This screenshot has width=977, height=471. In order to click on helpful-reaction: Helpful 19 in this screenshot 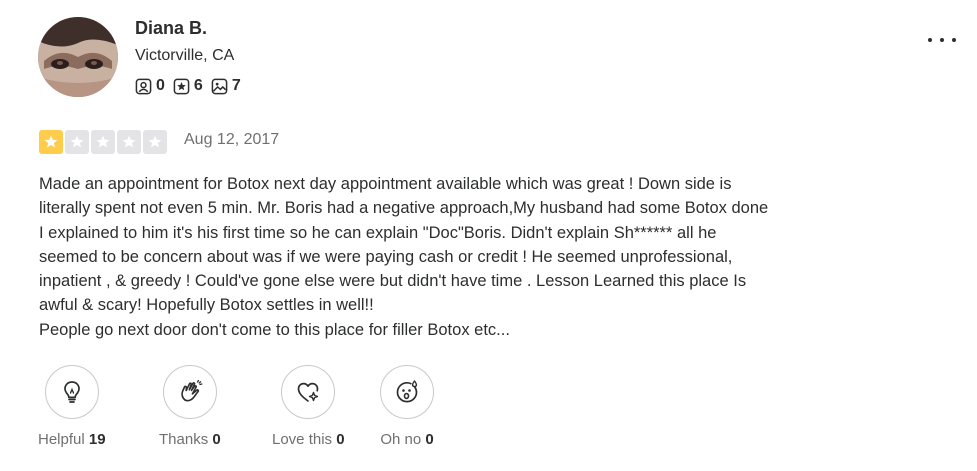, I will do `click(72, 406)`.